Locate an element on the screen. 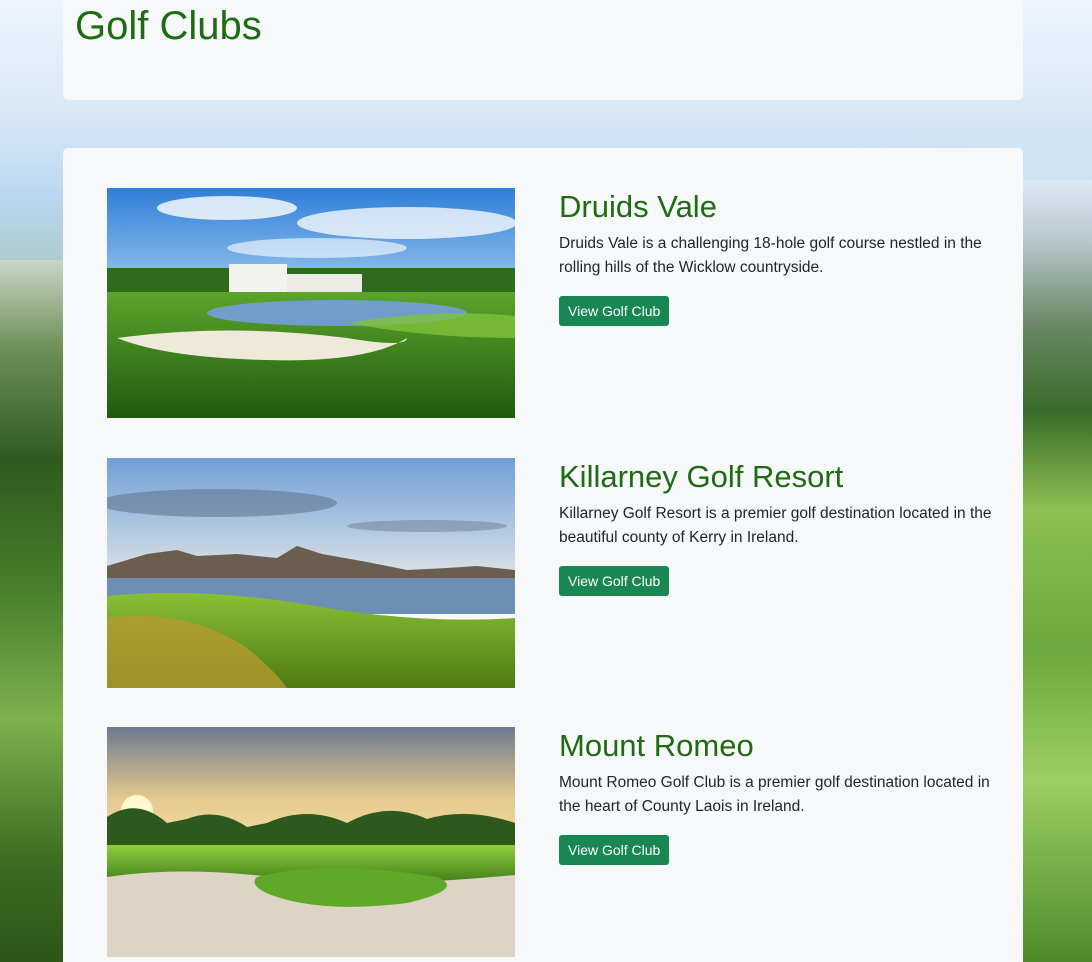  club-name: Killarney Golf Resort is located at coordinates (701, 476).